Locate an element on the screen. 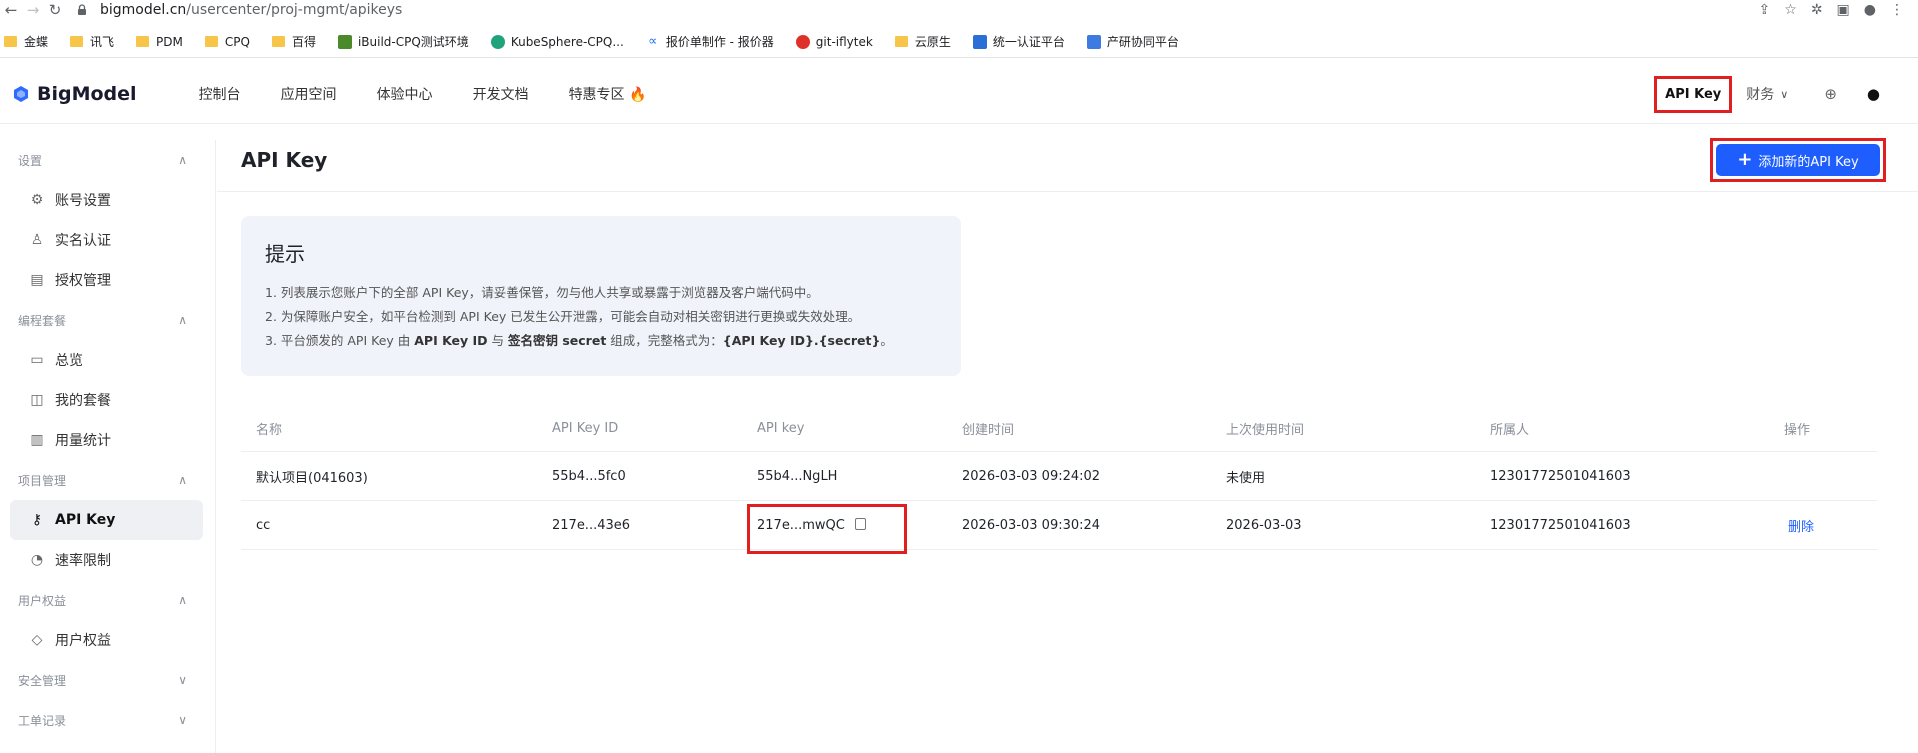  add-button-highlight: + 添加新的API Key is located at coordinates (1798, 160).